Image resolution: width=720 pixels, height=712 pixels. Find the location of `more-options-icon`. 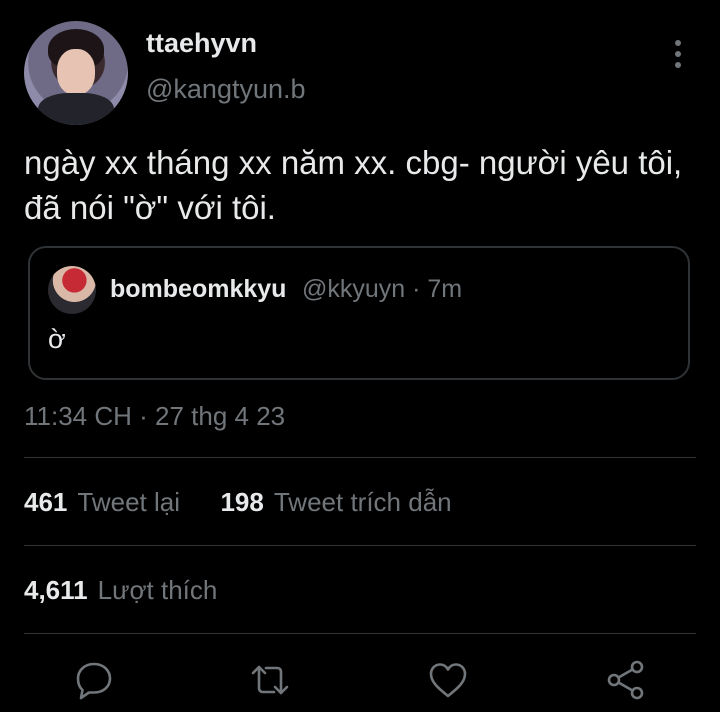

more-options-icon is located at coordinates (678, 54).